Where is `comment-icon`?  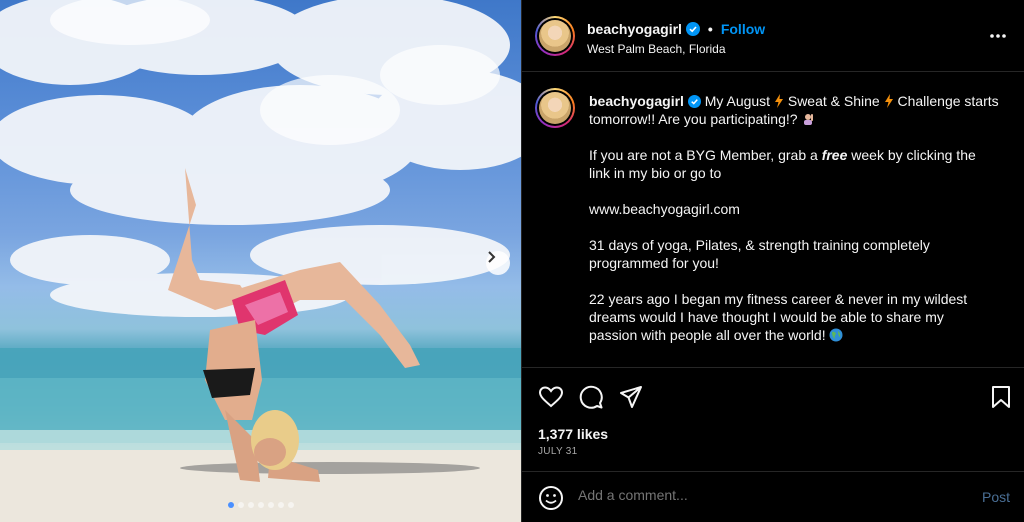
comment-icon is located at coordinates (591, 397).